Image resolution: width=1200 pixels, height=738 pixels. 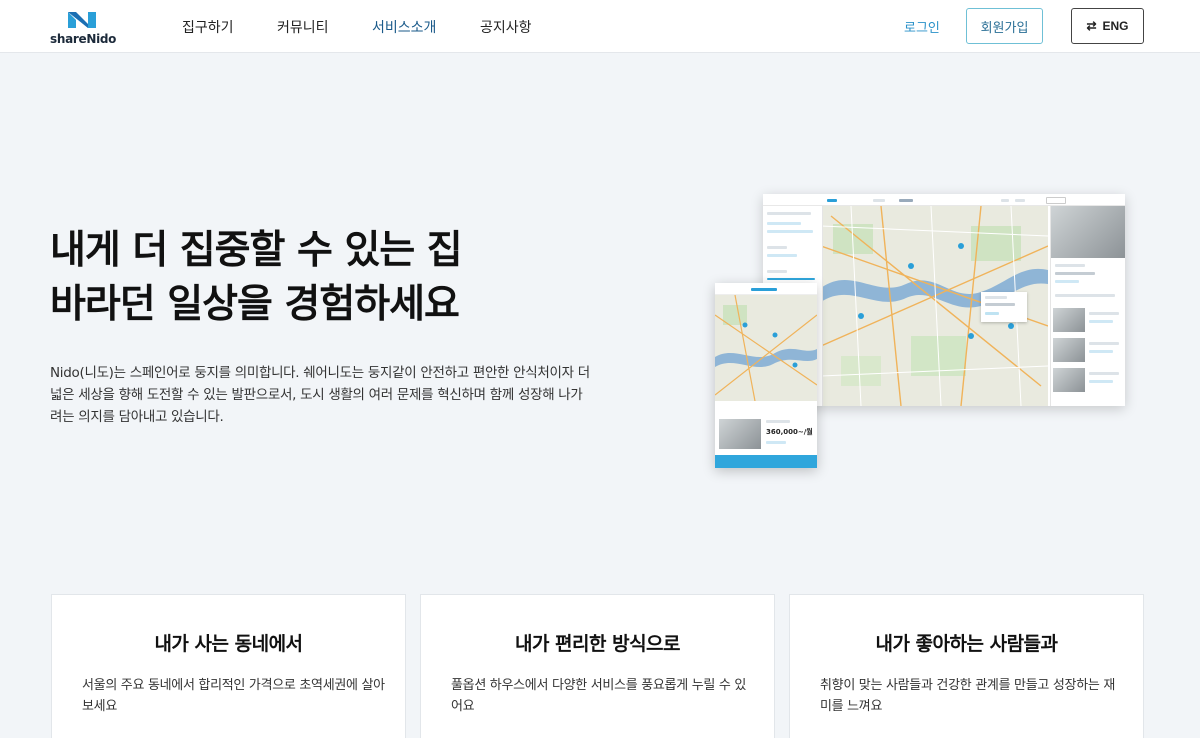 What do you see at coordinates (1087, 306) in the screenshot?
I see `listing-panel` at bounding box center [1087, 306].